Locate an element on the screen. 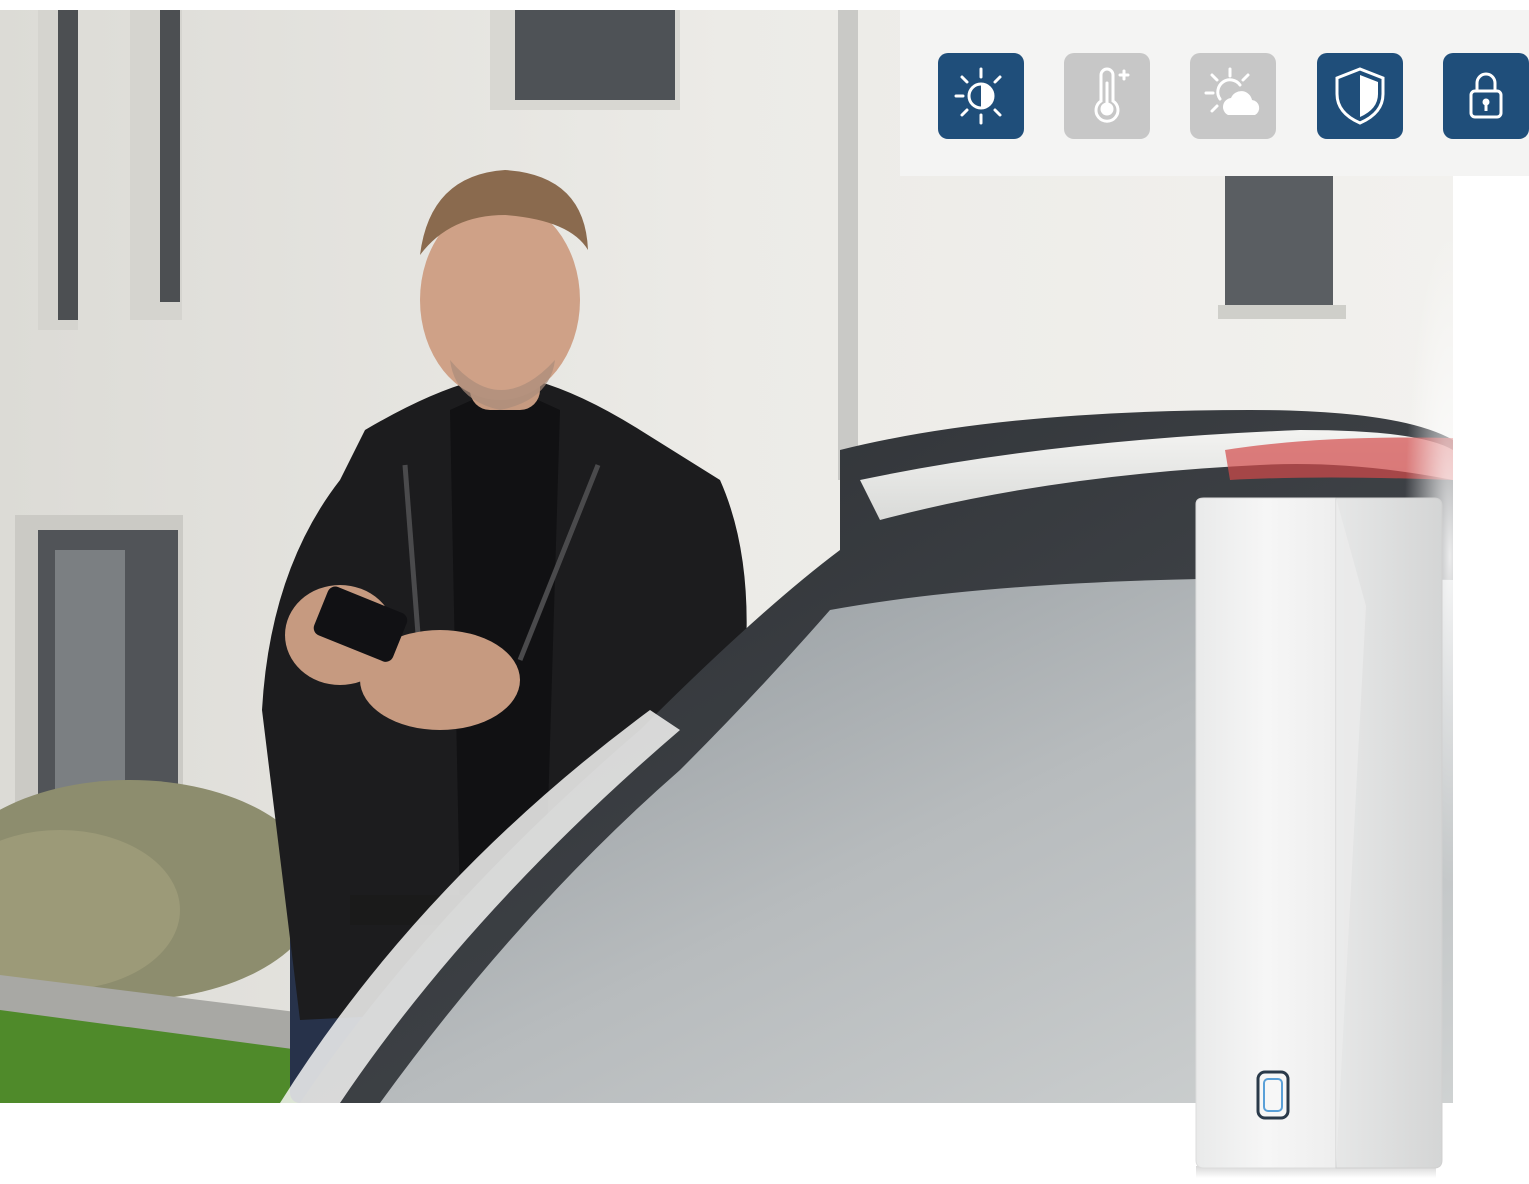 The height and width of the screenshot is (1184, 1529). feature-icon-strip is located at coordinates (1214, 93).